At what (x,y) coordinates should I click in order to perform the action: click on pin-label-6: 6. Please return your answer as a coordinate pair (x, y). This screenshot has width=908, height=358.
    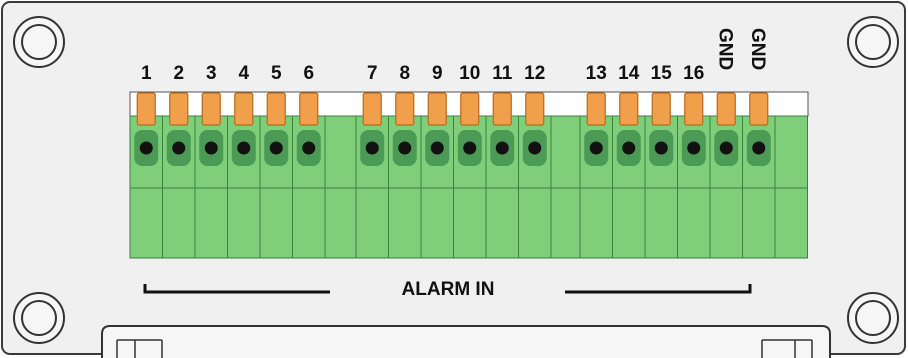
    Looking at the image, I should click on (308, 73).